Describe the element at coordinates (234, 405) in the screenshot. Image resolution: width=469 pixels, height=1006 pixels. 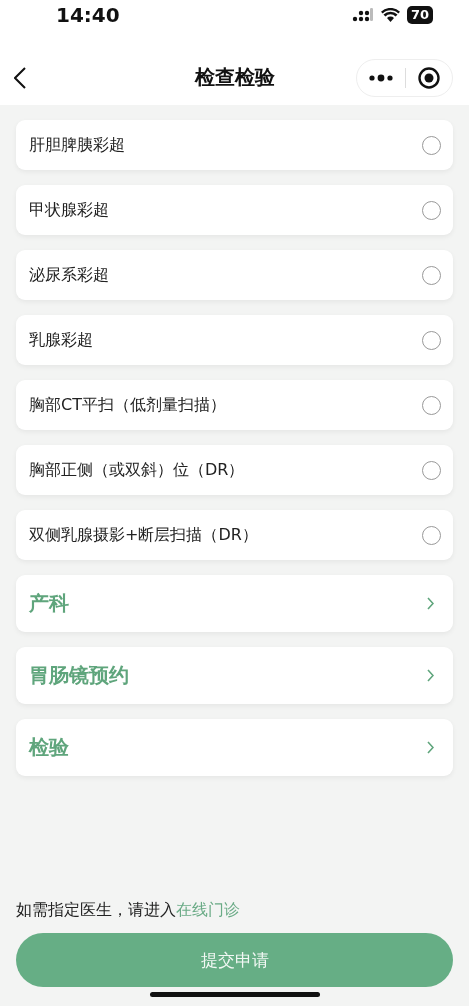
I see `exam-option: 胸部CT平扫（低剂量扫描）` at that location.